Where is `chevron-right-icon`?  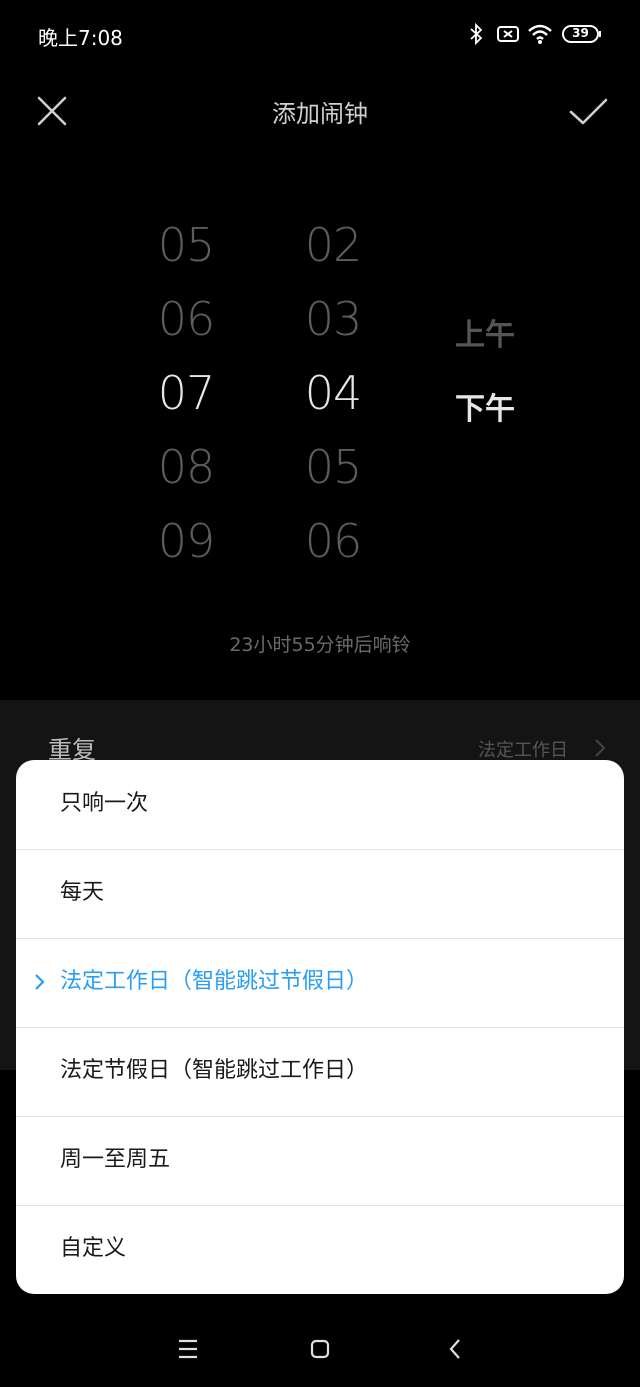 chevron-right-icon is located at coordinates (600, 748).